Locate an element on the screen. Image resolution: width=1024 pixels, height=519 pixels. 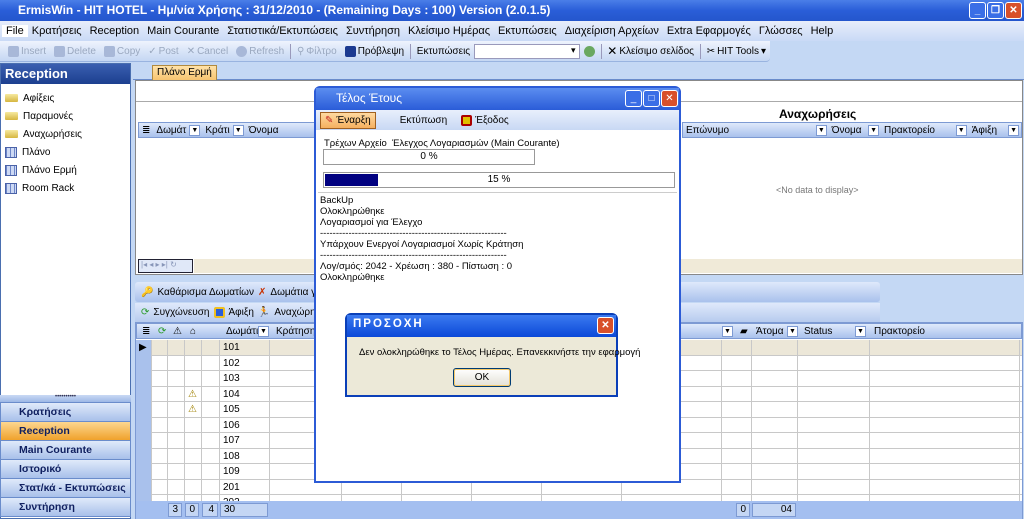
ok-button: OK is located at coordinates (482, 377).